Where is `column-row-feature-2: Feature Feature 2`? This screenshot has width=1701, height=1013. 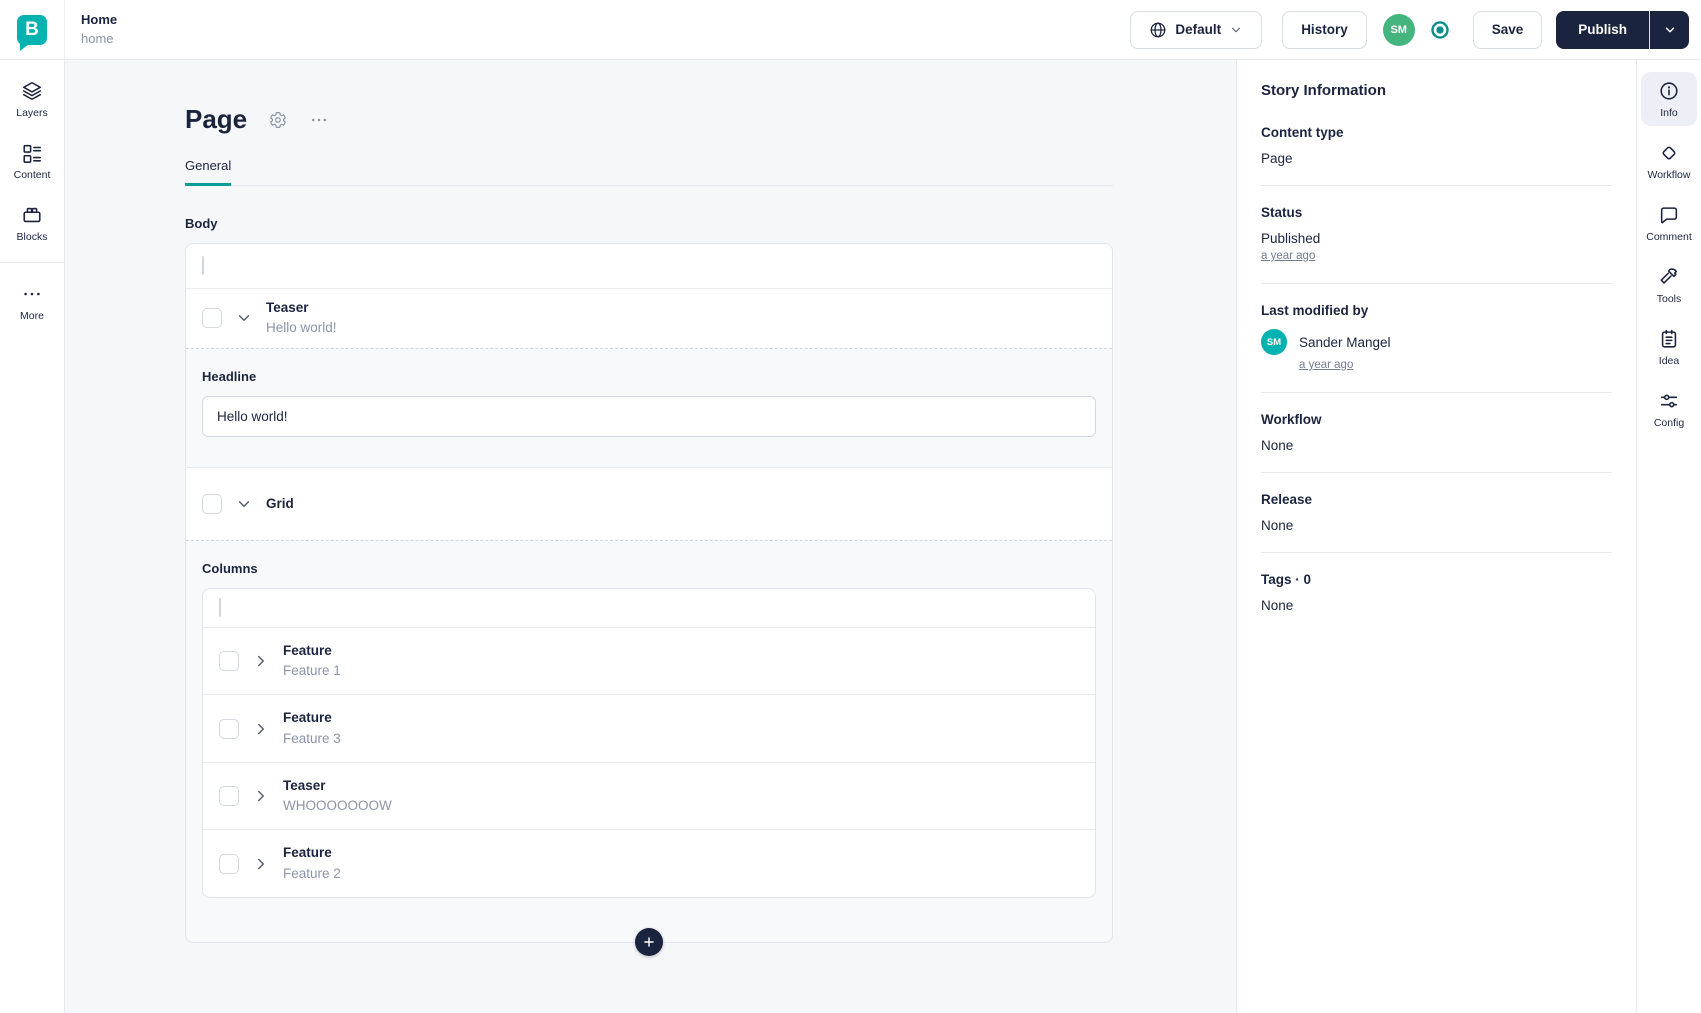
column-row-feature-2: Feature Feature 2 is located at coordinates (649, 863).